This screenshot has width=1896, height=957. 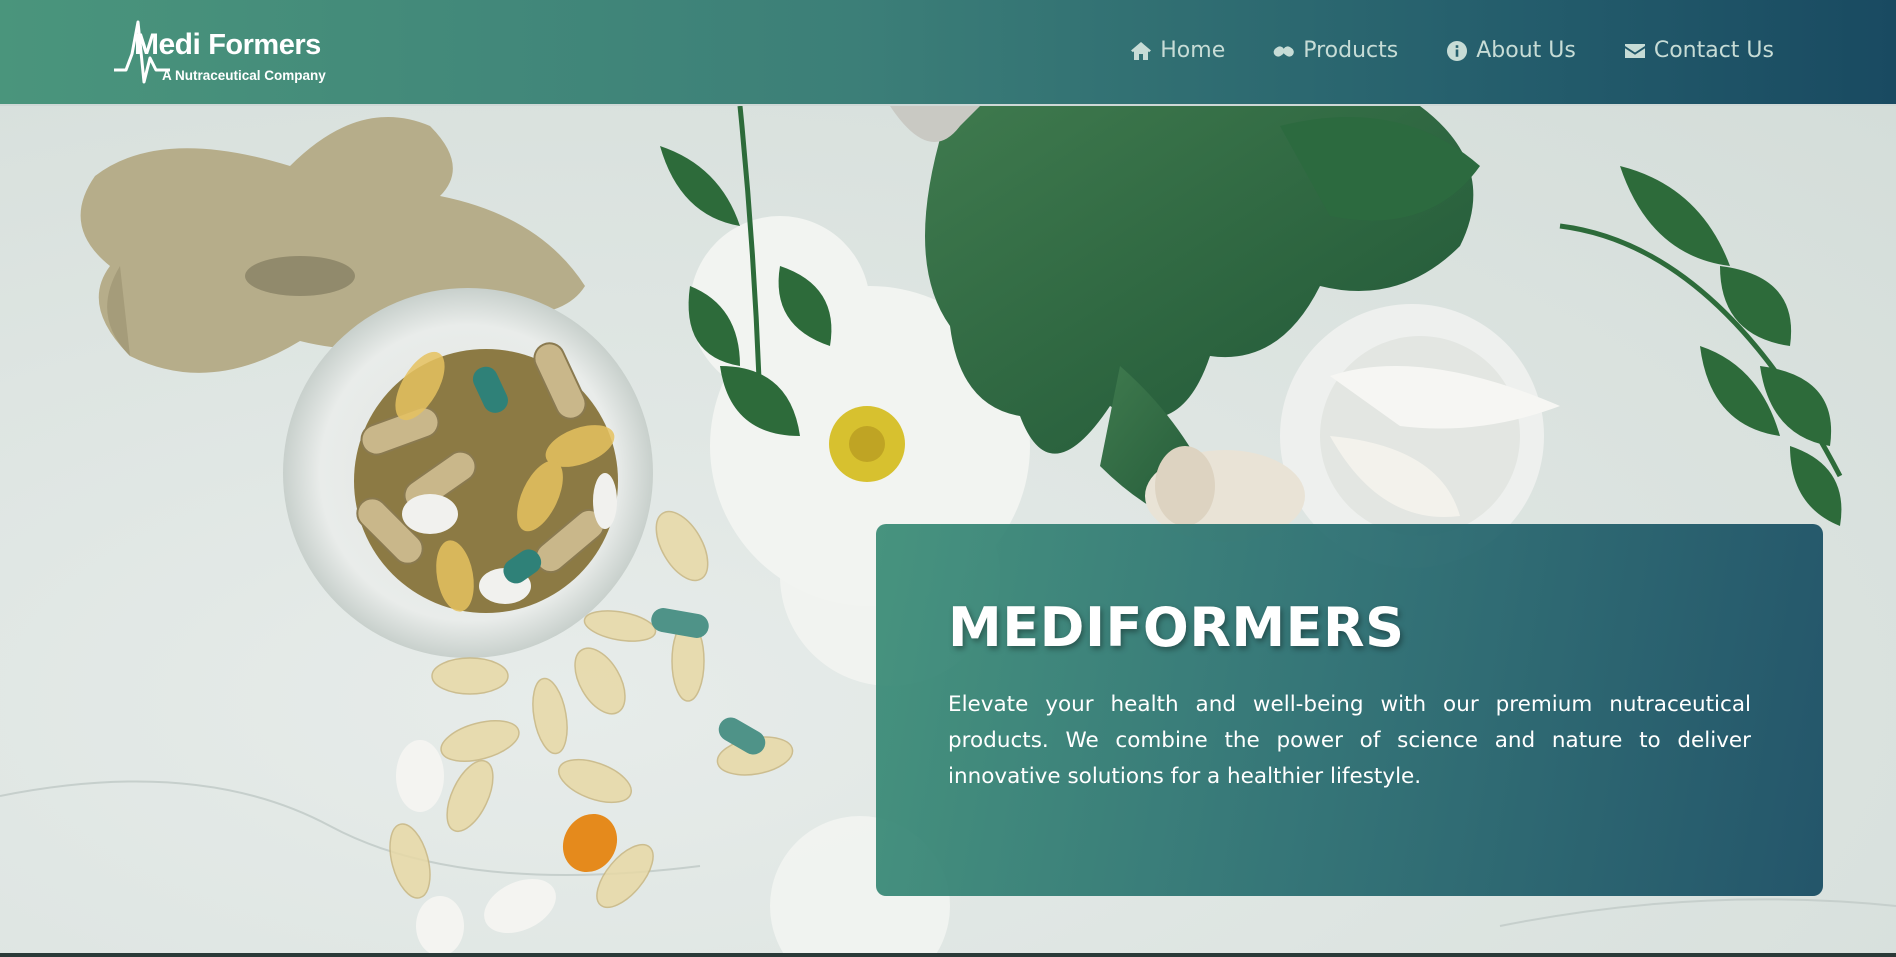 I want to click on nav-contact-us-label: Contact Us, so click(x=1713, y=50).